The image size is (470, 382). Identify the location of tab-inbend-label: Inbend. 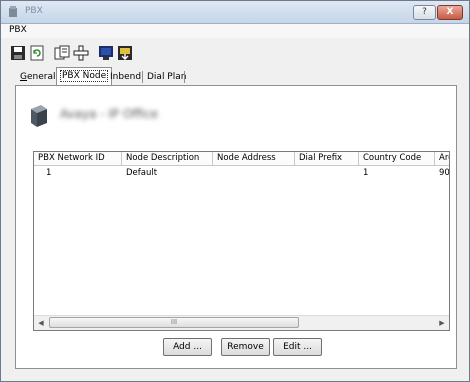
(126, 77).